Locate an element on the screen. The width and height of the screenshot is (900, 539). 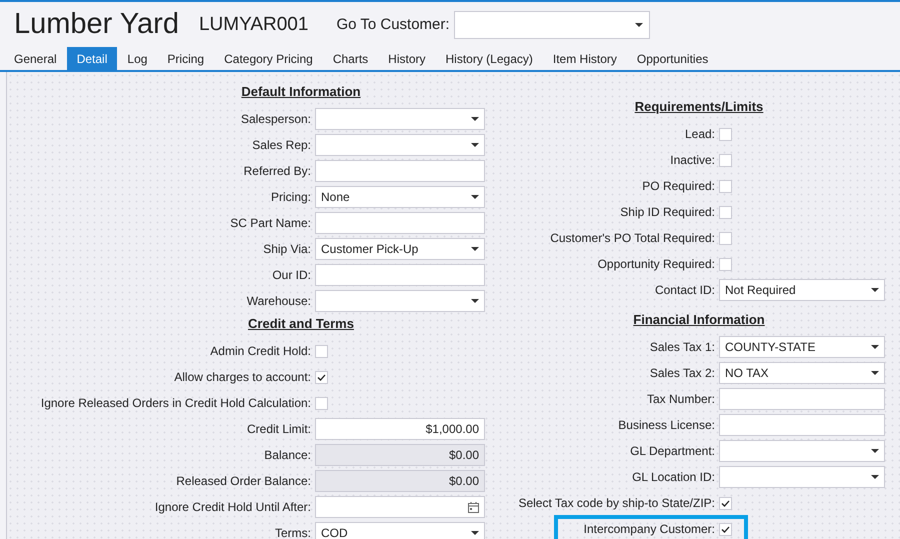
input-field: $1,000.00 is located at coordinates (400, 429).